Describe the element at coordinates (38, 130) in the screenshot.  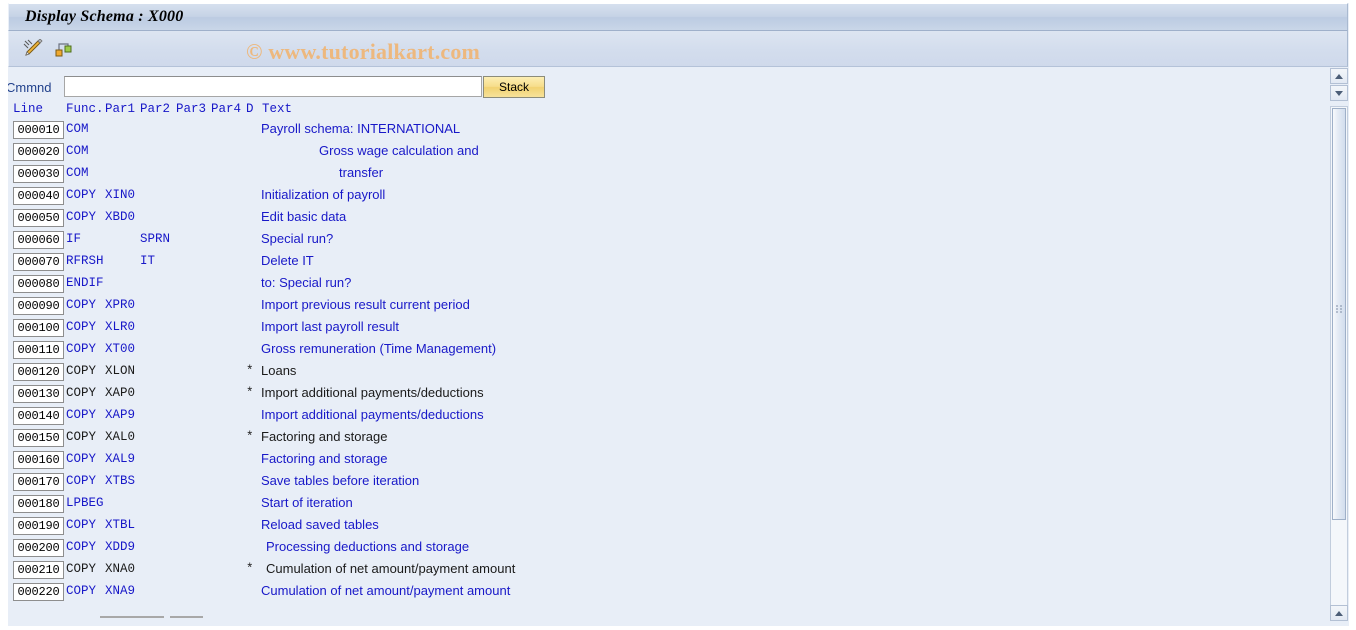
I see `line-number-field: 000010` at that location.